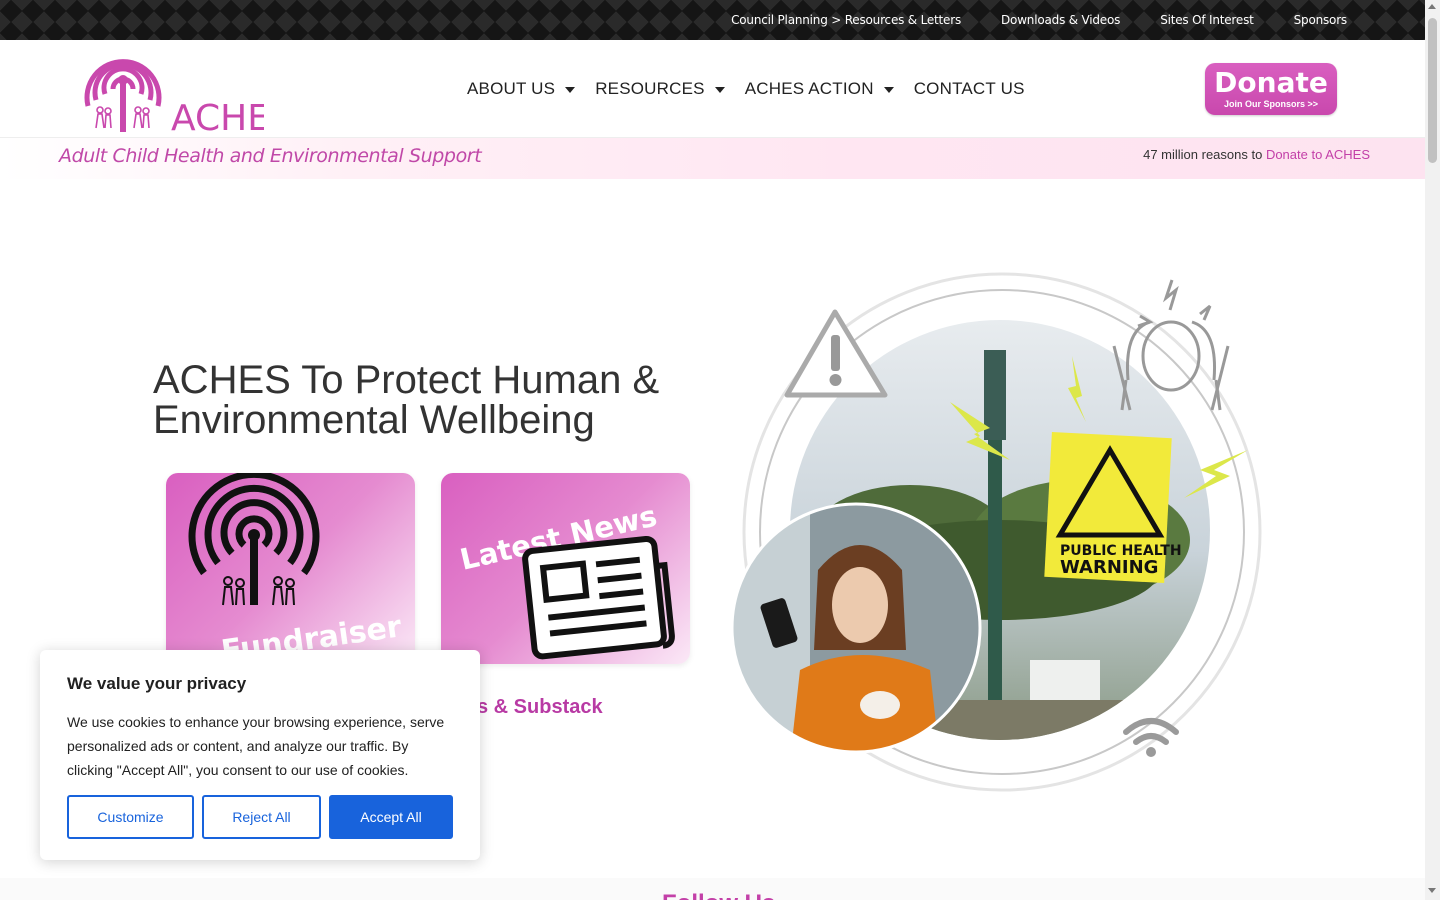  Describe the element at coordinates (157, 683) in the screenshot. I see `cookie-title: We value your privacy` at that location.